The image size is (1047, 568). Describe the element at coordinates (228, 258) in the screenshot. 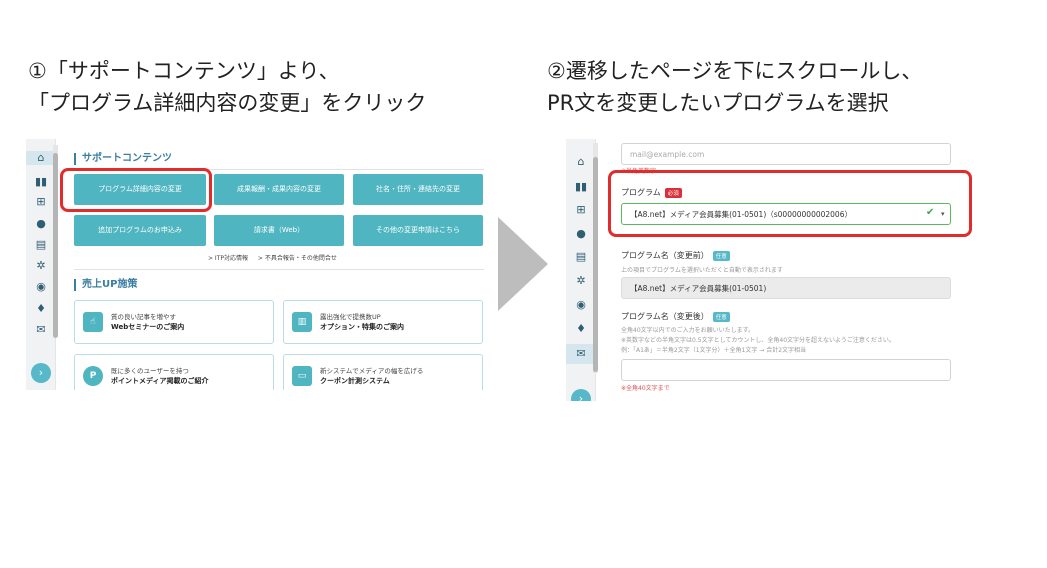

I see `itp-link: > ITP対応情報` at that location.